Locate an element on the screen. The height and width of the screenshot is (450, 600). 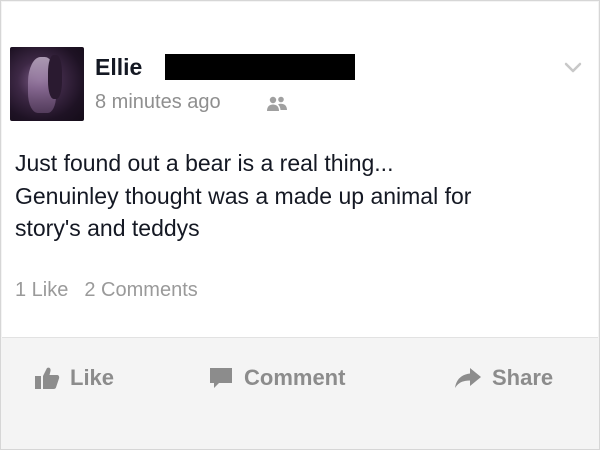
avatar is located at coordinates (47, 84).